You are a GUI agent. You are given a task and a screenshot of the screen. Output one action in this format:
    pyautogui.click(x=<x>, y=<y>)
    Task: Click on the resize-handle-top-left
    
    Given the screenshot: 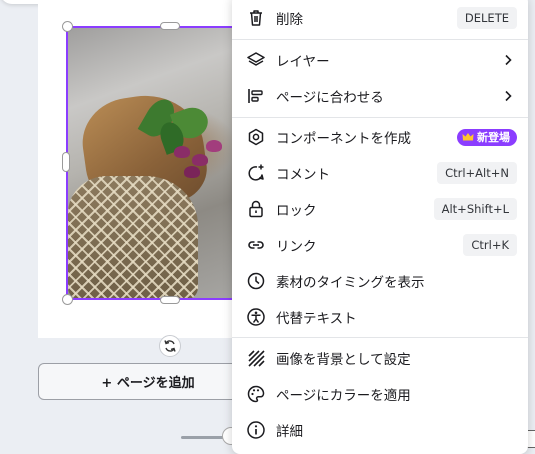 What is the action you would take?
    pyautogui.click(x=67, y=26)
    